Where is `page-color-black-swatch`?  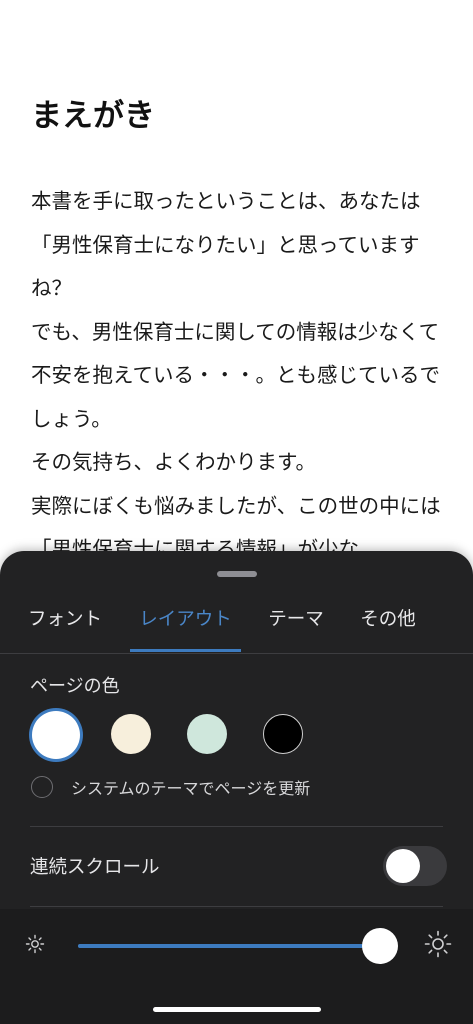 page-color-black-swatch is located at coordinates (283, 734).